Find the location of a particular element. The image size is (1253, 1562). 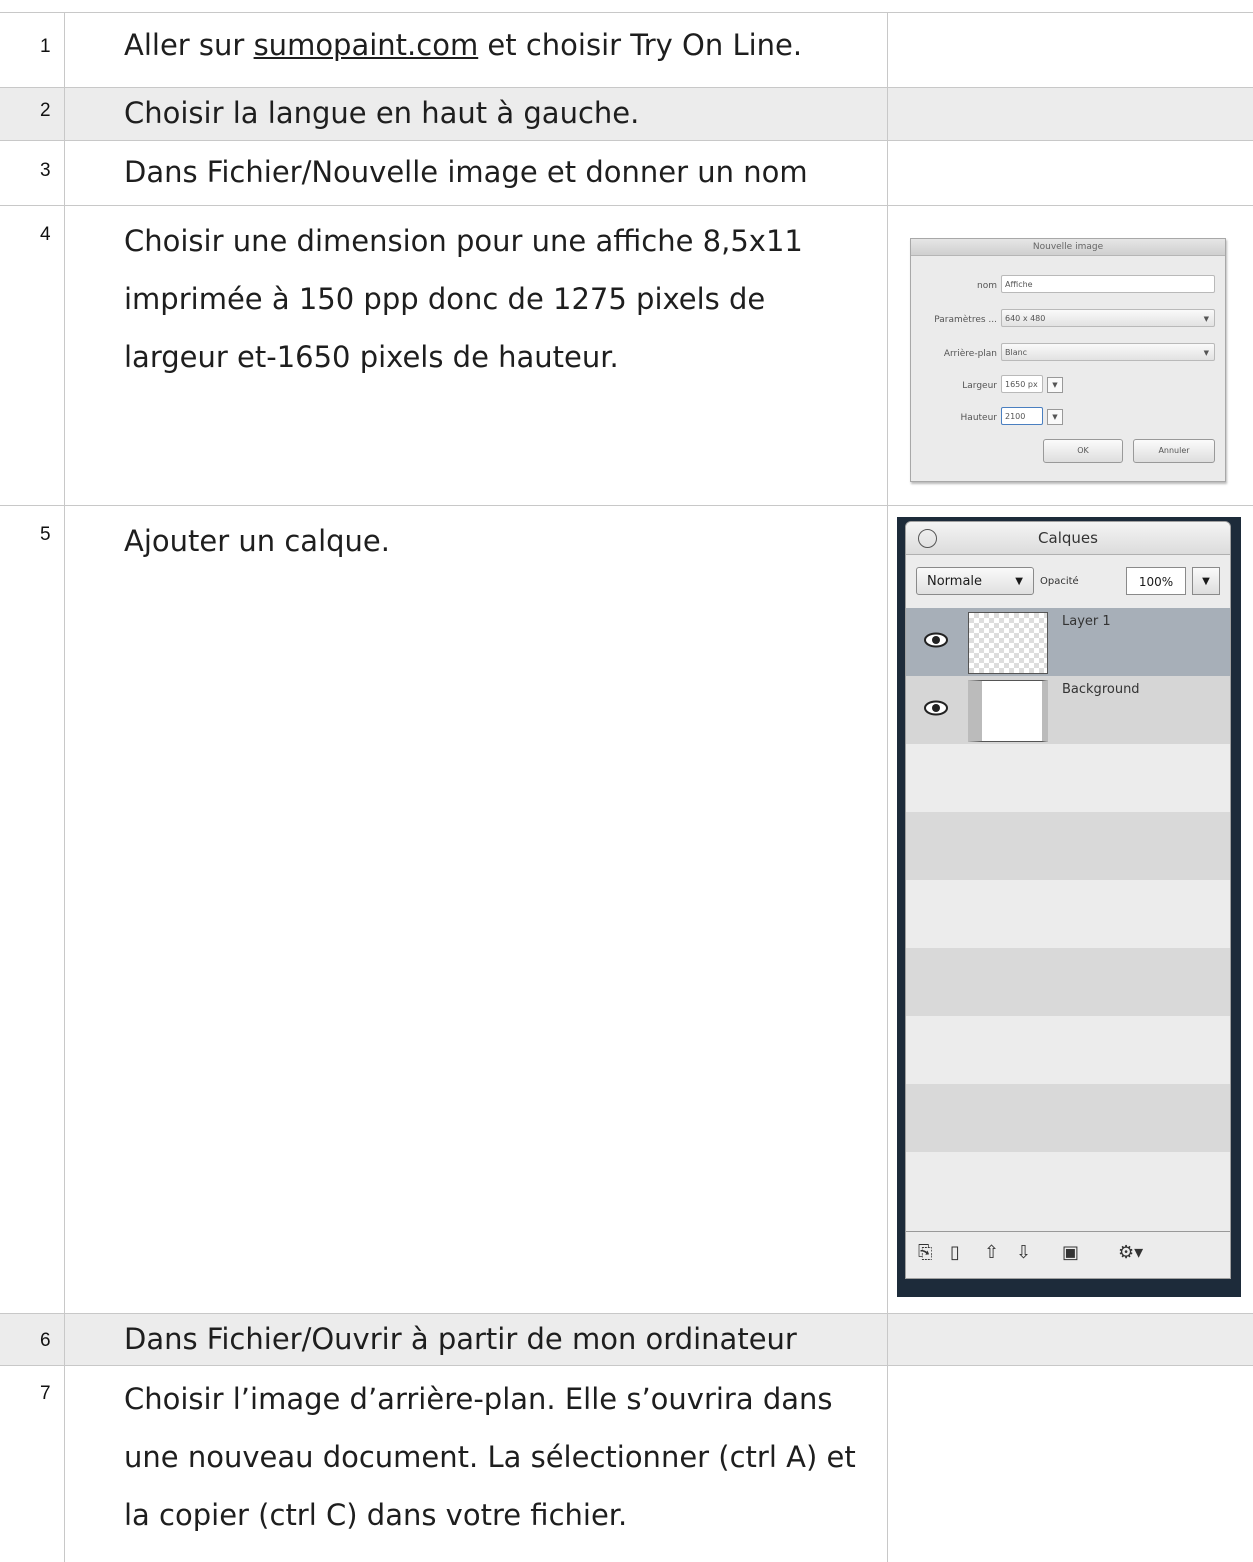

background-value: Blanc is located at coordinates (1016, 352).